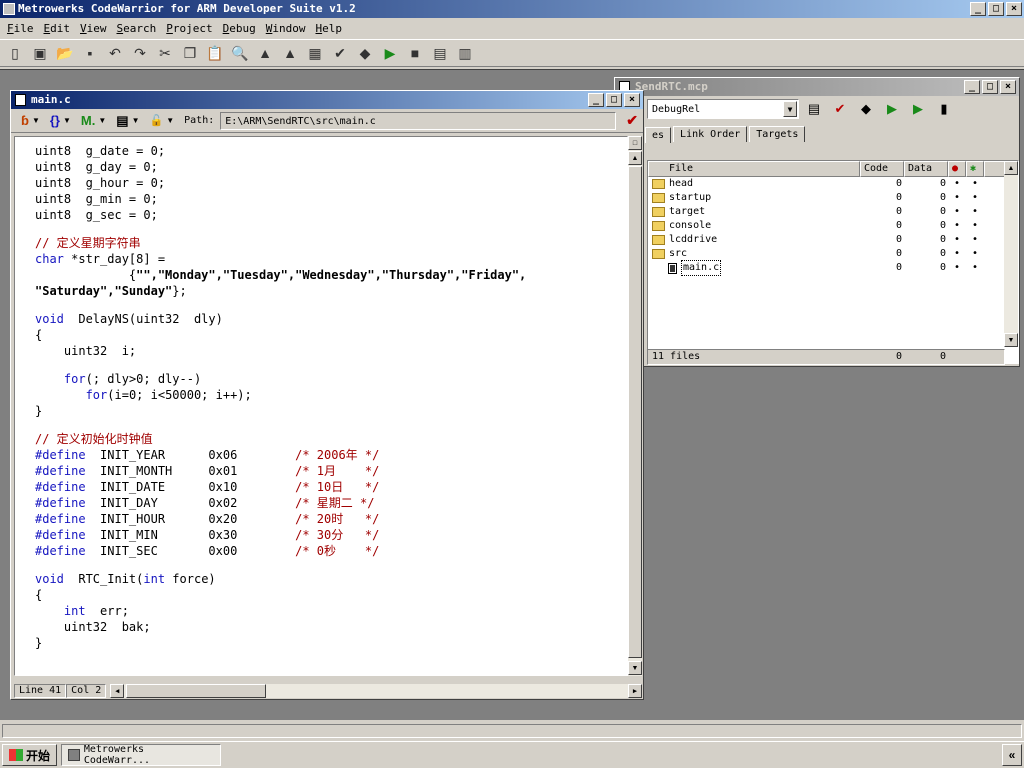 The image size is (1024, 768). I want to click on new-text-file-icon: ▯, so click(15, 53).